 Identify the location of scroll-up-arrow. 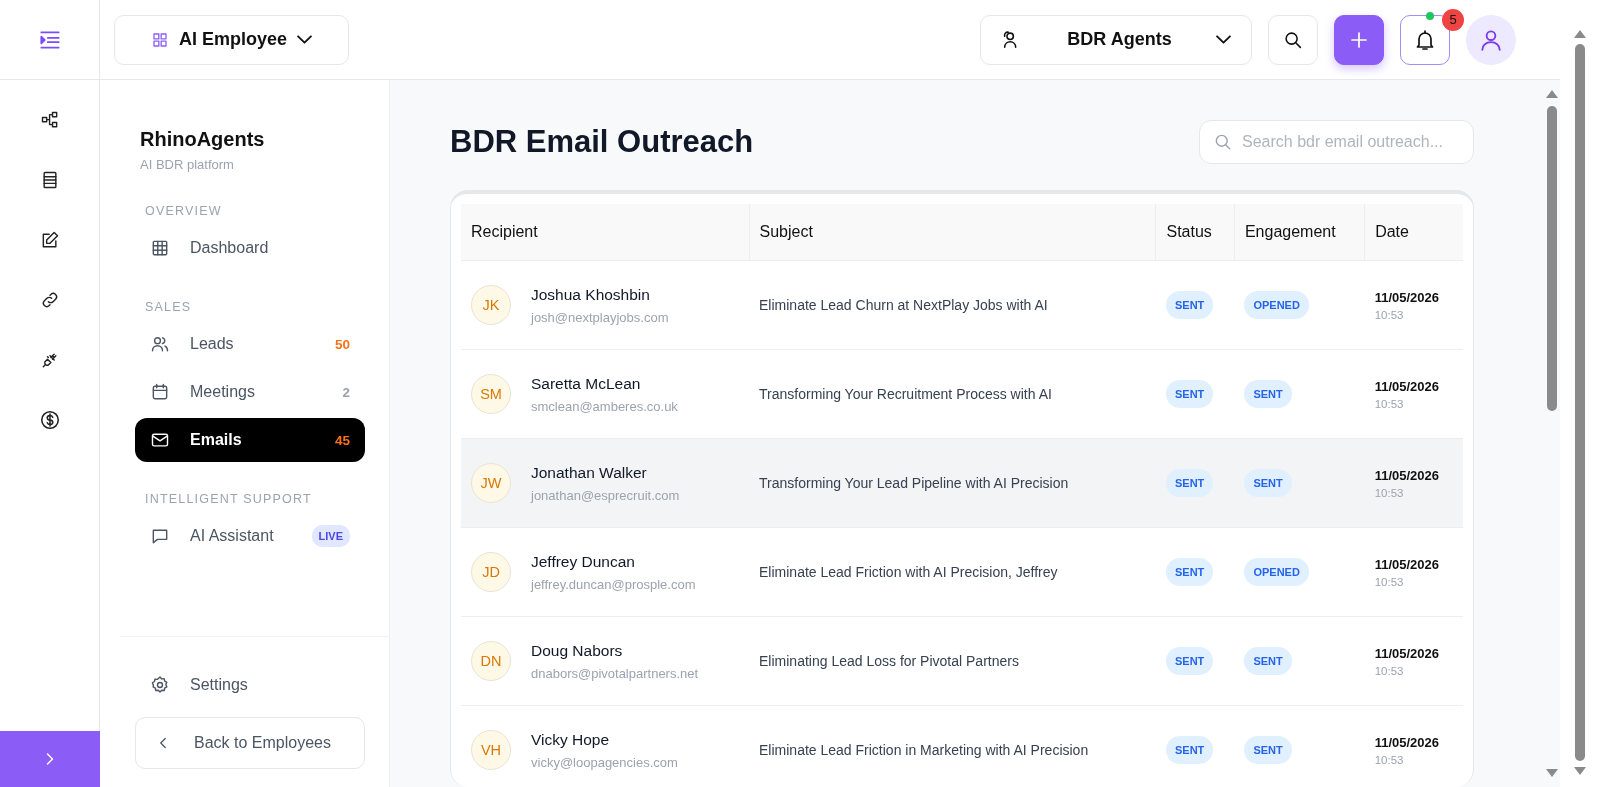
(1580, 34).